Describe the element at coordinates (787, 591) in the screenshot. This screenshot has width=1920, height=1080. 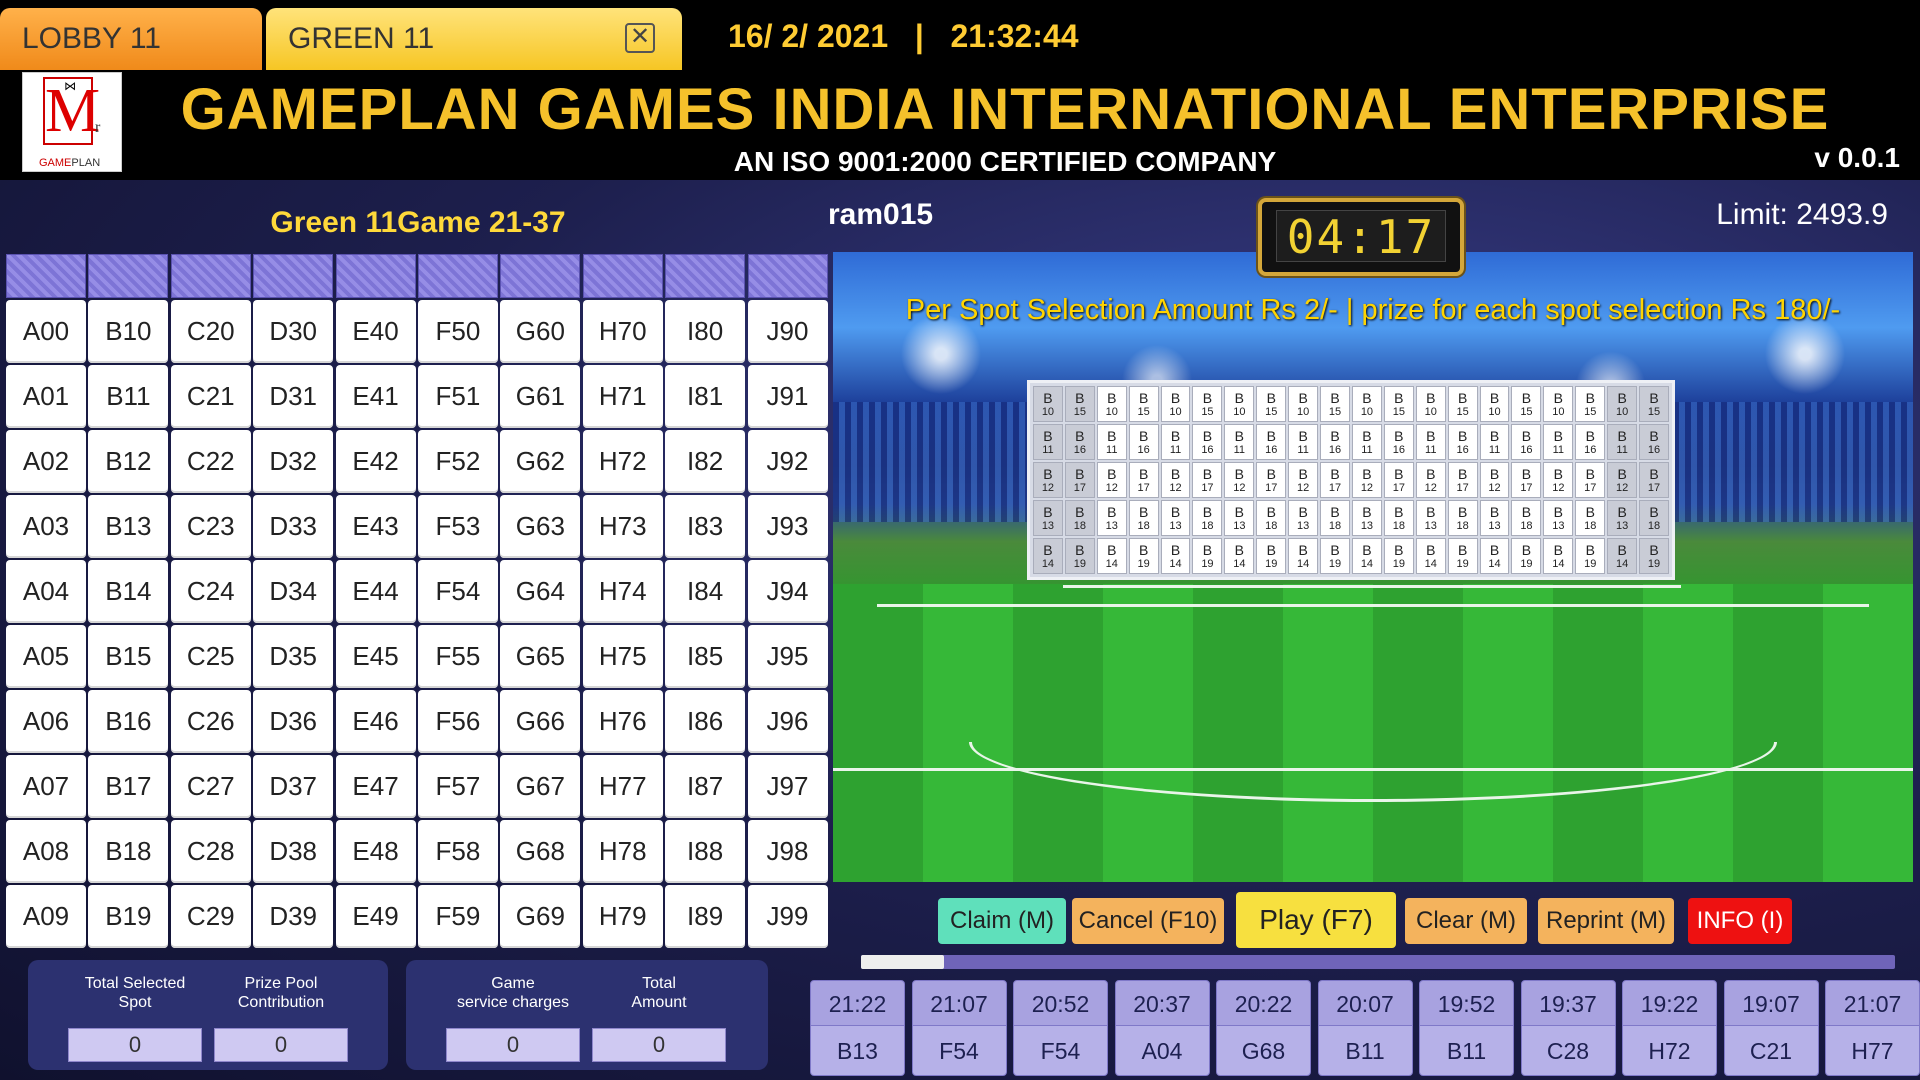
I see `number-cell: J94` at that location.